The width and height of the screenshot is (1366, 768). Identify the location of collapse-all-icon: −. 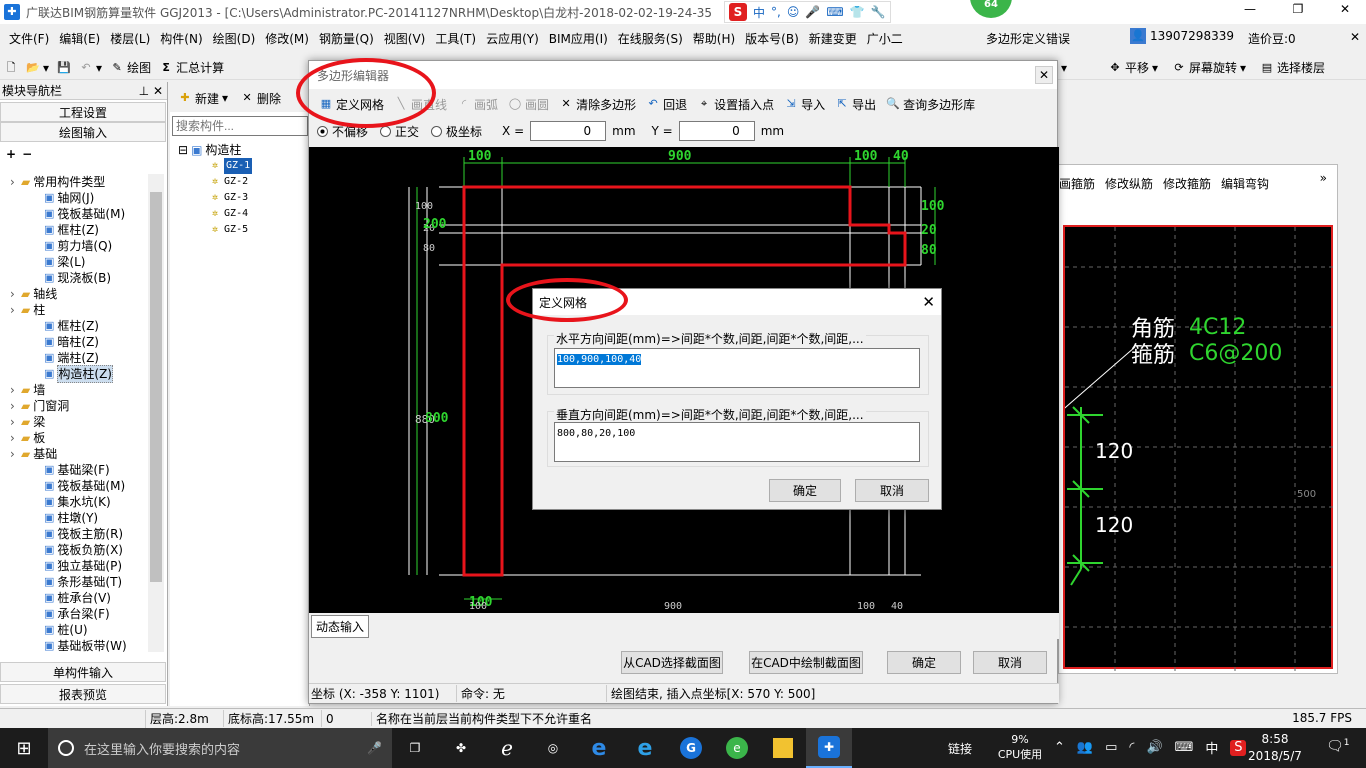
(27, 154).